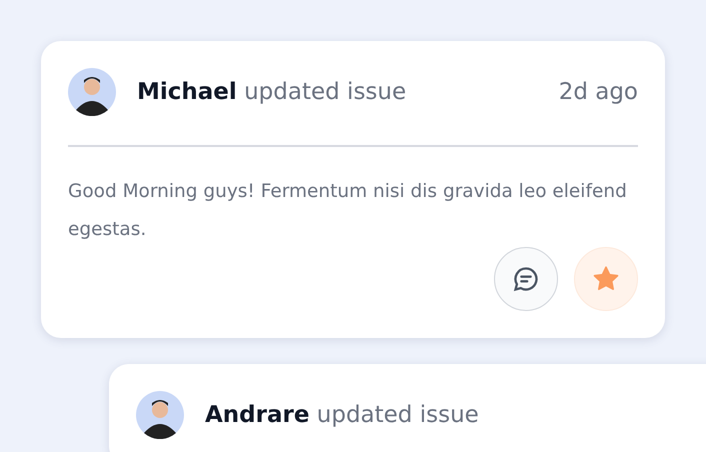 The width and height of the screenshot is (706, 452). Describe the element at coordinates (342, 415) in the screenshot. I see `activity-headline: Andrare updated issue` at that location.